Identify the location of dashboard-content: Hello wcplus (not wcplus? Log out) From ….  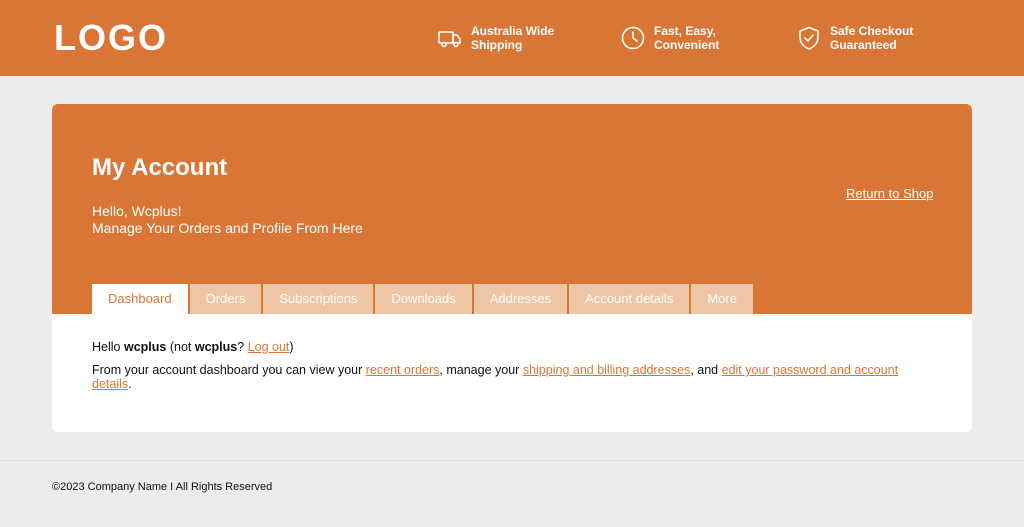
(512, 370).